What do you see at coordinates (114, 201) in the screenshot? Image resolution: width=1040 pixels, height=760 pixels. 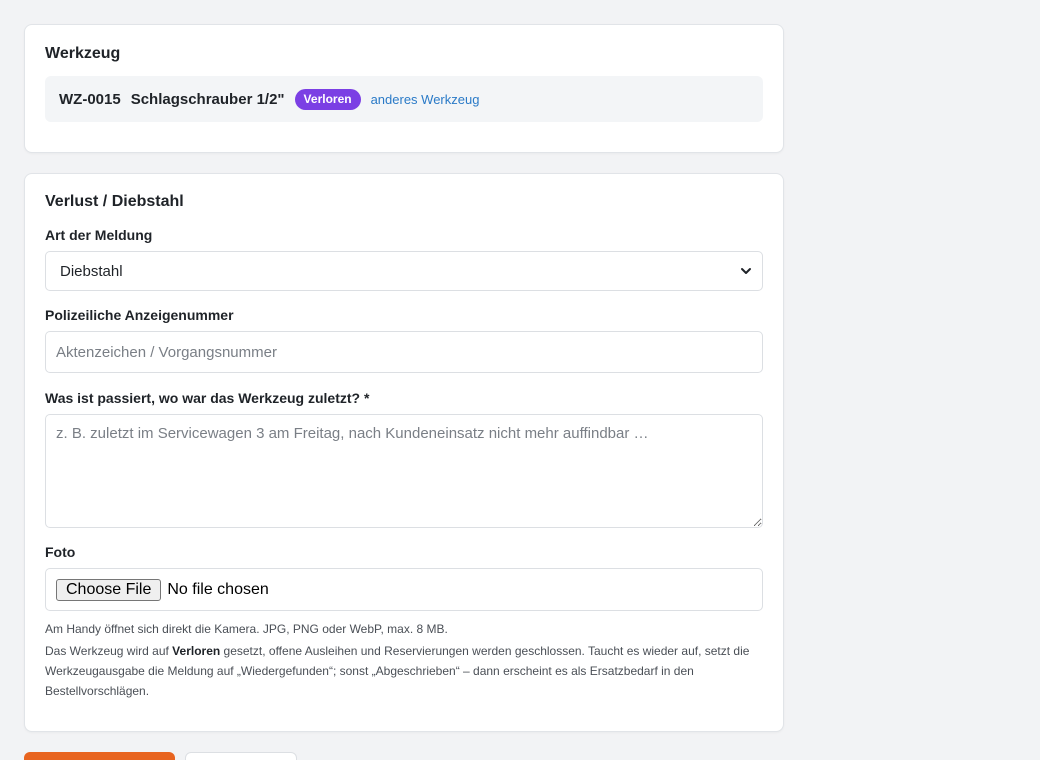 I see `form-card-title: Verlust / Diebstahl` at bounding box center [114, 201].